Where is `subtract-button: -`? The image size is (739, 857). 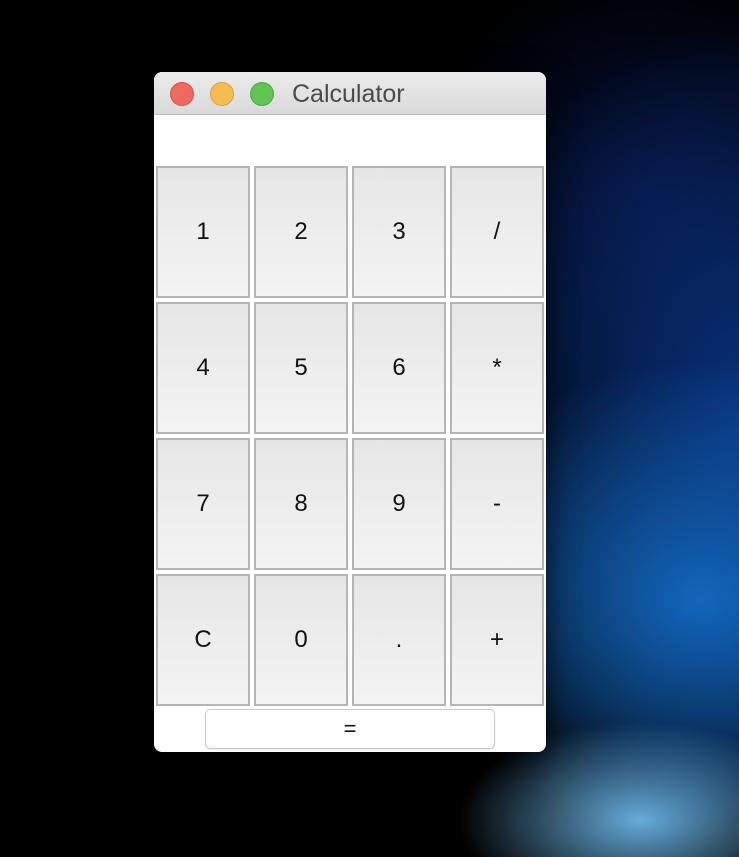 subtract-button: - is located at coordinates (497, 504).